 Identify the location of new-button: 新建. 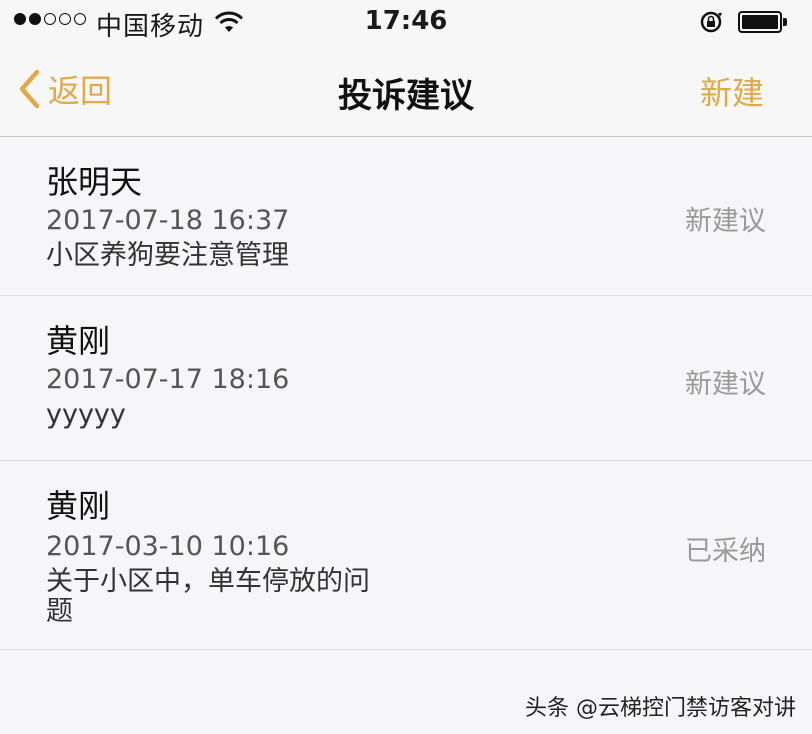
(732, 91).